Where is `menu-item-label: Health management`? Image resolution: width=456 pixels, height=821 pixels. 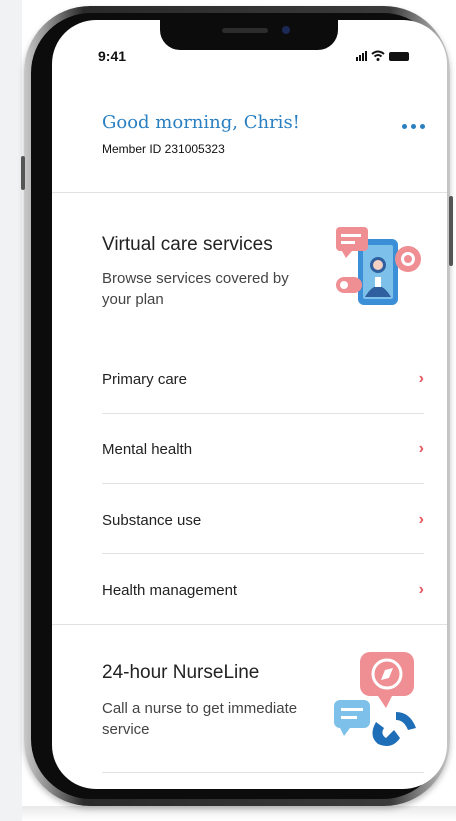 menu-item-label: Health management is located at coordinates (170, 590).